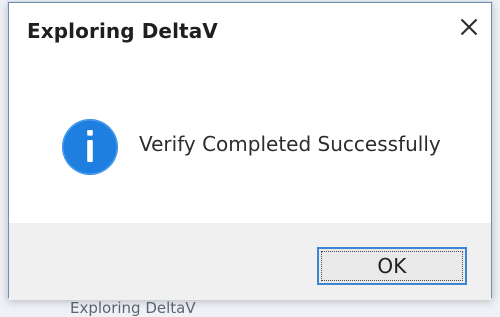 The height and width of the screenshot is (317, 500). I want to click on background-partial-text: Exploring DeltaV, so click(133, 308).